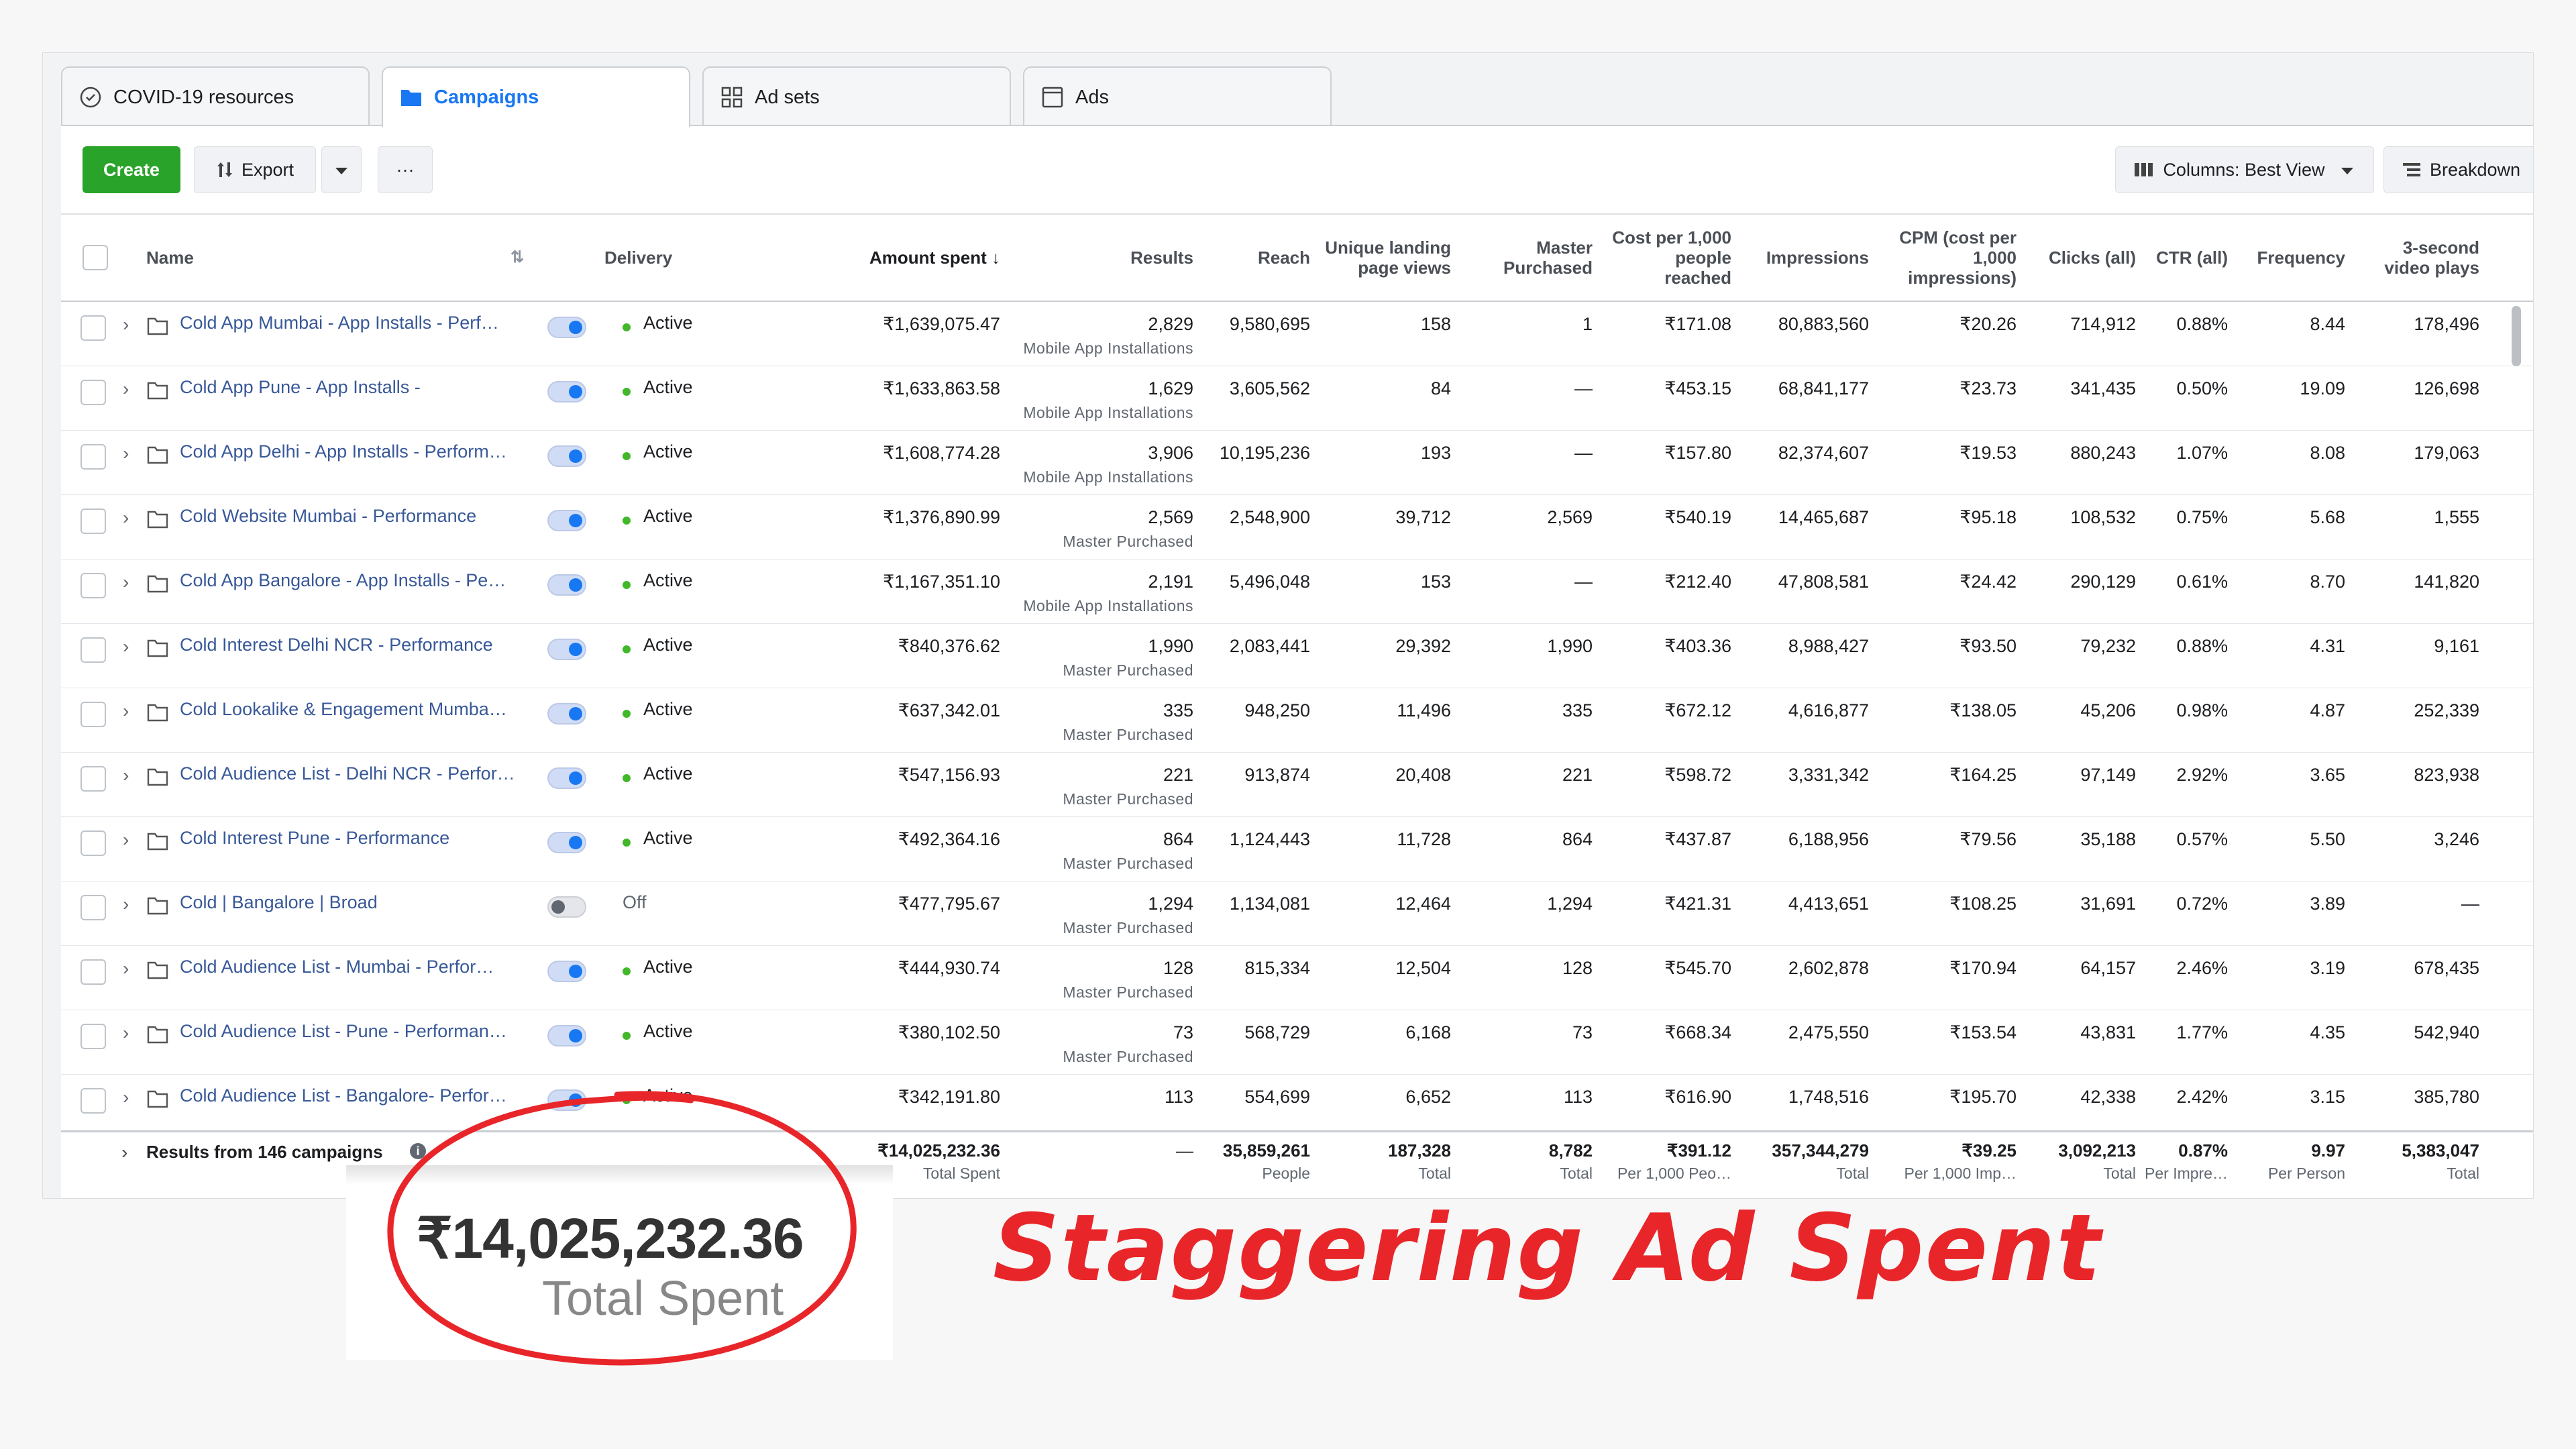 The height and width of the screenshot is (1449, 2576). Describe the element at coordinates (255, 169) in the screenshot. I see `export-button: Export` at that location.